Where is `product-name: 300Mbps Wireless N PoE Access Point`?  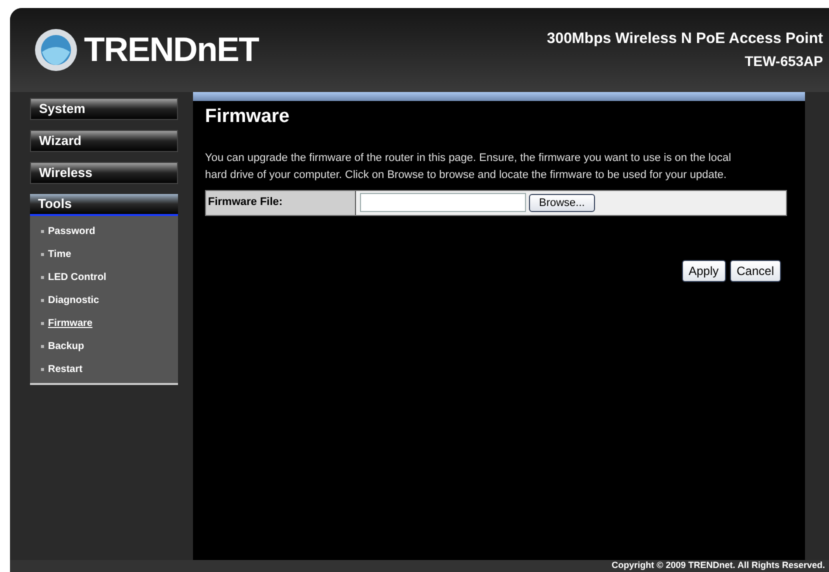
product-name: 300Mbps Wireless N PoE Access Point is located at coordinates (684, 39).